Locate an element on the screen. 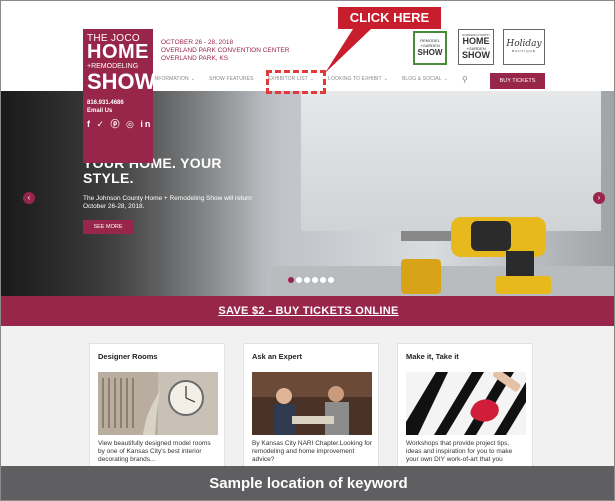  tape-measure is located at coordinates (421, 276).